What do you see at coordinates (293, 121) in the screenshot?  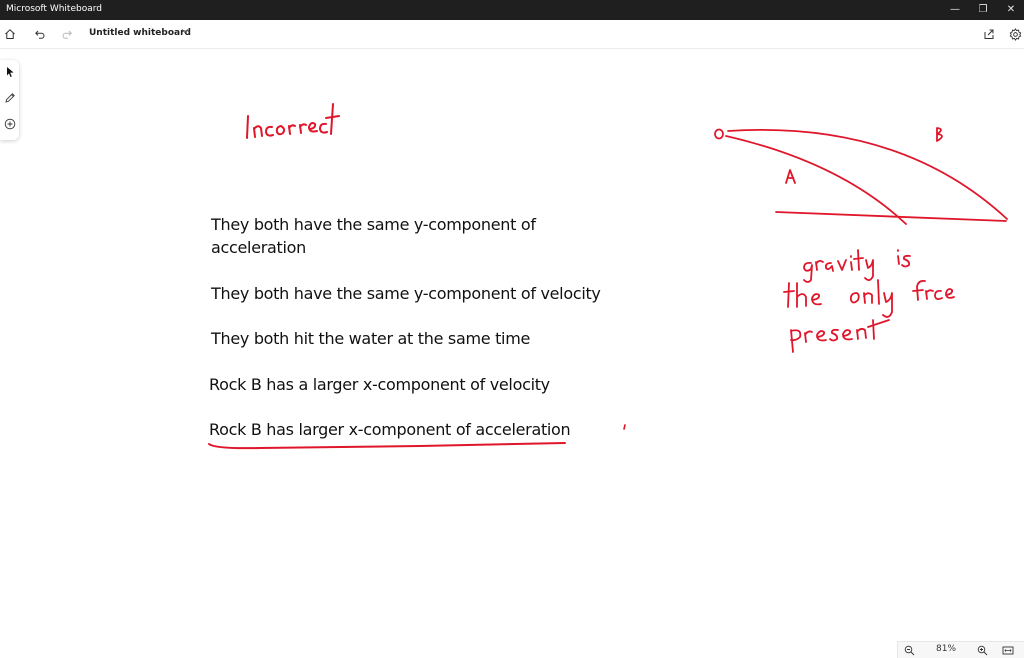 I see `handwritten-incorrect-word` at bounding box center [293, 121].